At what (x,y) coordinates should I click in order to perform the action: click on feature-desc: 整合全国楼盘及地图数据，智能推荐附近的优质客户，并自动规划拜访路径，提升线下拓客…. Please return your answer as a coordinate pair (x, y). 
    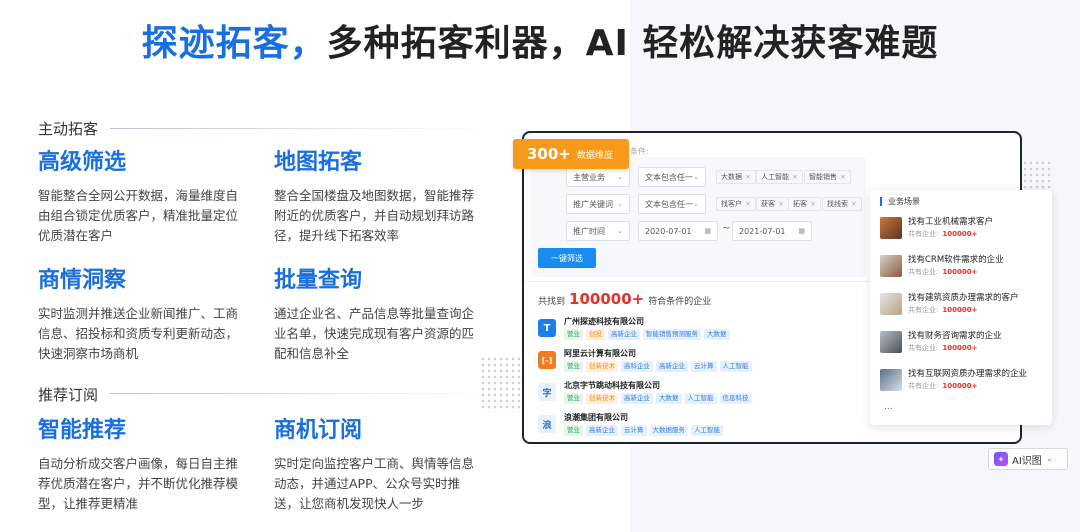
    Looking at the image, I should click on (374, 215).